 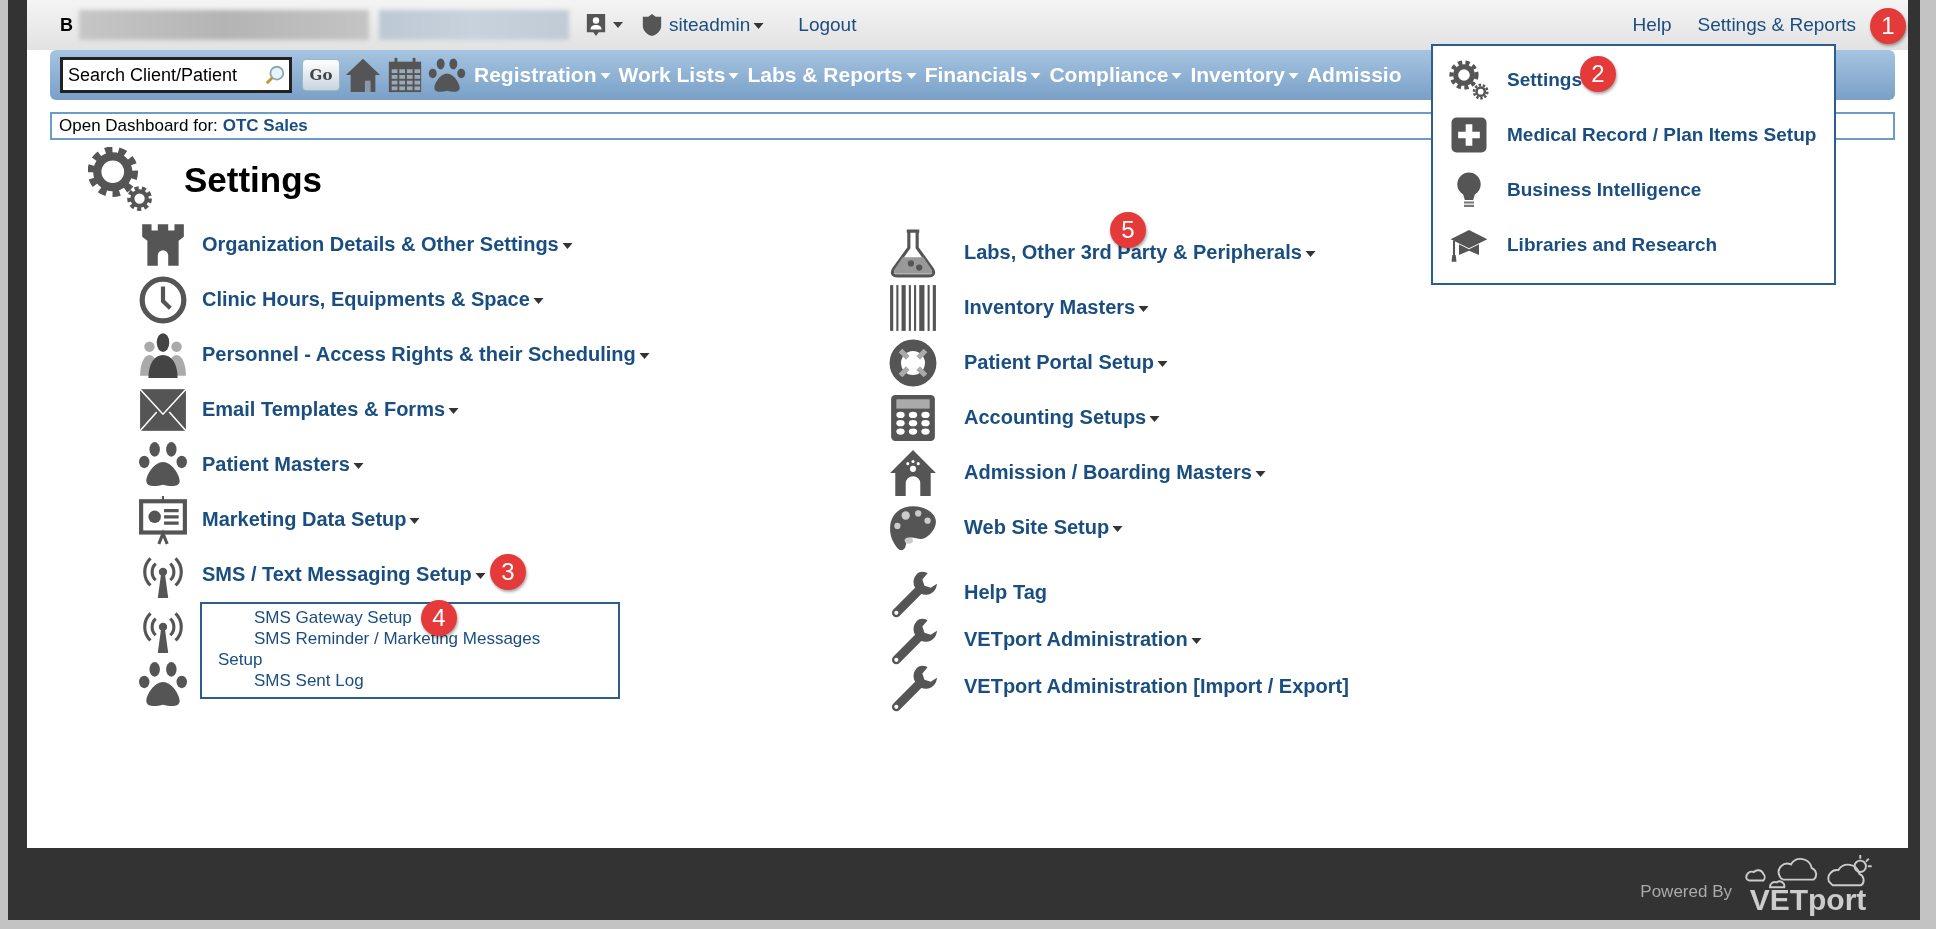 I want to click on user-initial: B, so click(x=66, y=25).